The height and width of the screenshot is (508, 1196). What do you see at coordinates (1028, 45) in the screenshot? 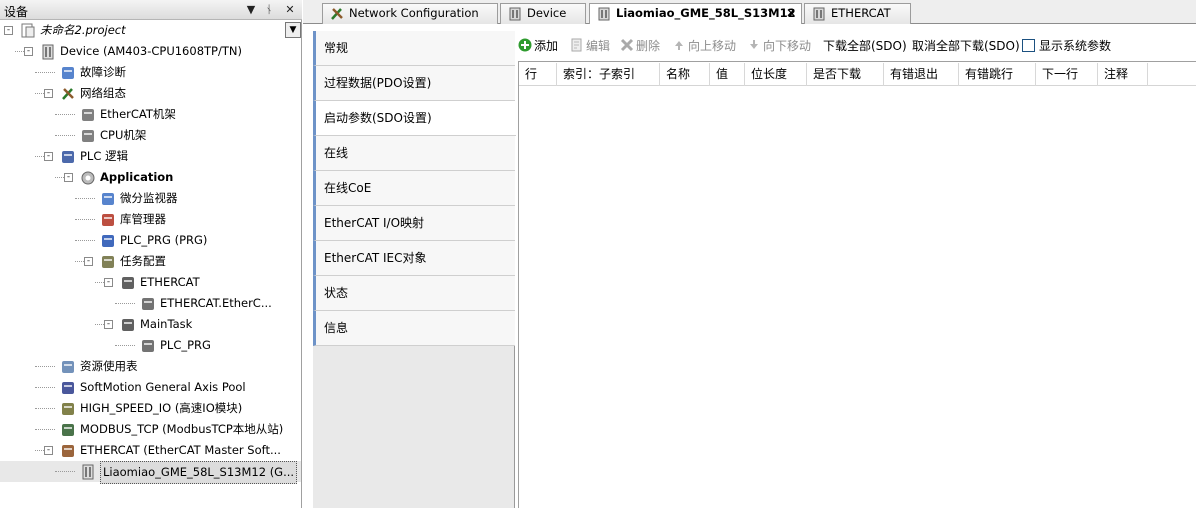
I see `checkbox-box` at bounding box center [1028, 45].